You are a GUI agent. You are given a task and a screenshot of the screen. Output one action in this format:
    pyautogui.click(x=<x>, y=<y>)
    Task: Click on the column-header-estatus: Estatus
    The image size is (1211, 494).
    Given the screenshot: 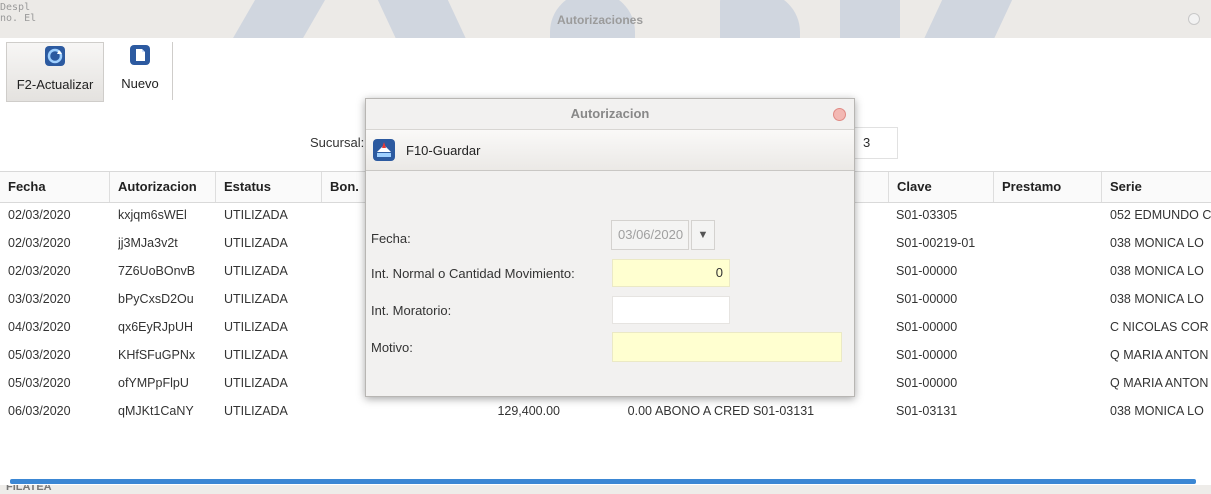 What is the action you would take?
    pyautogui.click(x=269, y=187)
    